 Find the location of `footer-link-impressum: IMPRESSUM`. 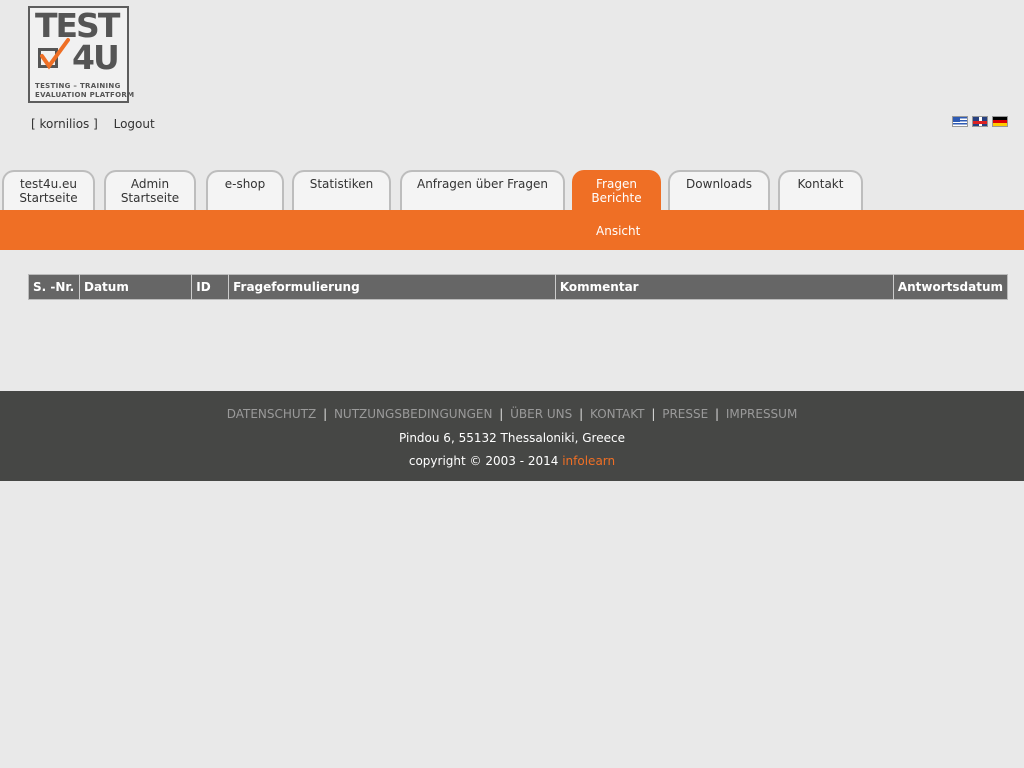

footer-link-impressum: IMPRESSUM is located at coordinates (761, 414).